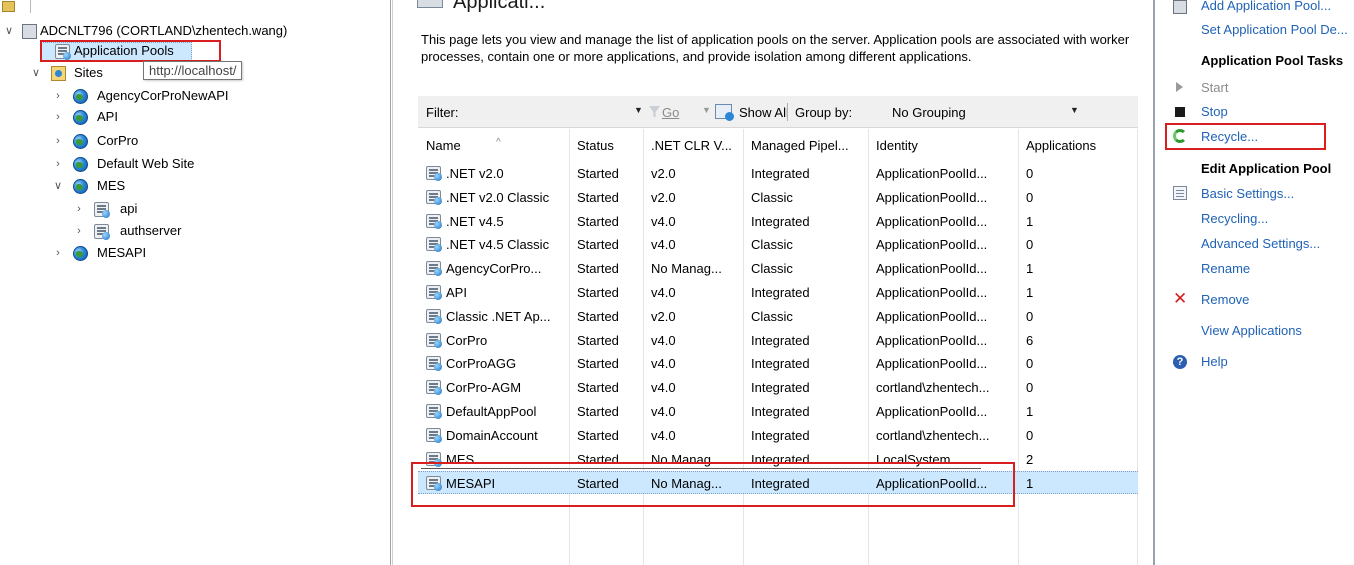  What do you see at coordinates (80, 164) in the screenshot?
I see `globe-icon` at bounding box center [80, 164].